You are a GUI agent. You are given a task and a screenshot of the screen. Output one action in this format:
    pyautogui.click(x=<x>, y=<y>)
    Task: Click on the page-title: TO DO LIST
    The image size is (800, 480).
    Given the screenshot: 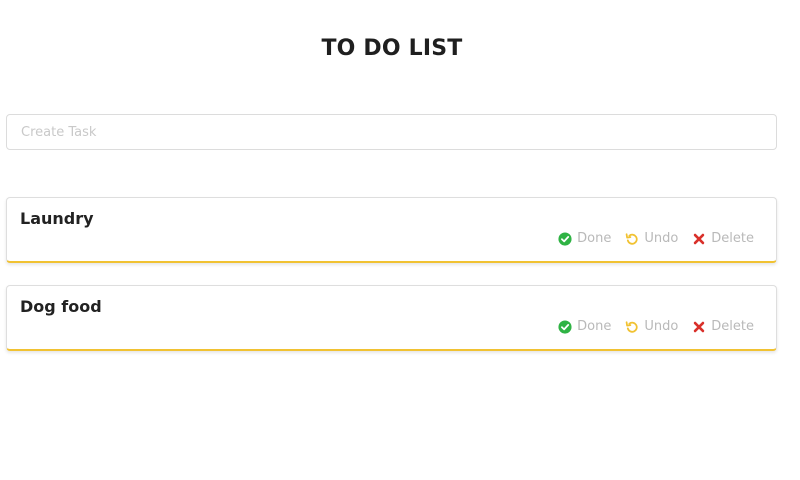 What is the action you would take?
    pyautogui.click(x=392, y=48)
    